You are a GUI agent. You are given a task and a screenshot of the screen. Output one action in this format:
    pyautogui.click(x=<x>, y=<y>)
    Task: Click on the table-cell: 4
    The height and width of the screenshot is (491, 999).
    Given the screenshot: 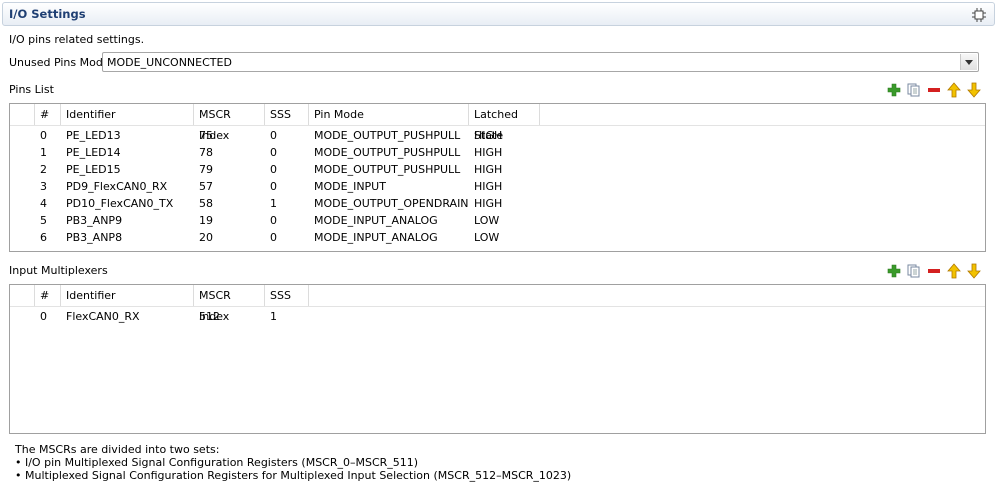 What is the action you would take?
    pyautogui.click(x=43, y=203)
    